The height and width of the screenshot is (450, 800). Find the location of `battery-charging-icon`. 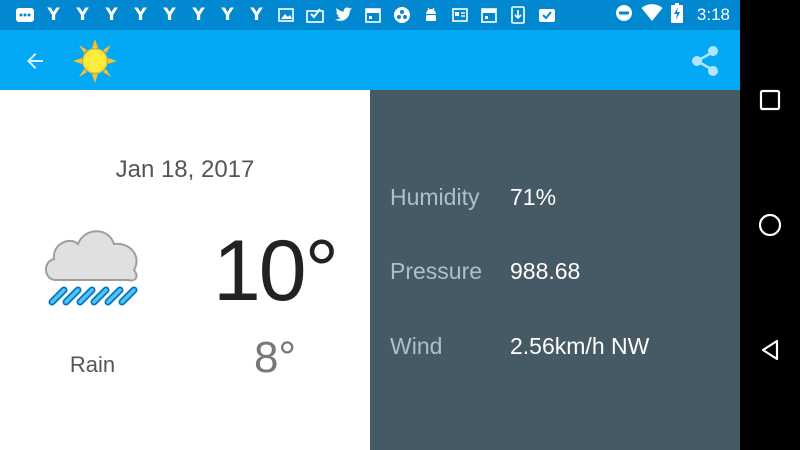

battery-charging-icon is located at coordinates (676, 15).